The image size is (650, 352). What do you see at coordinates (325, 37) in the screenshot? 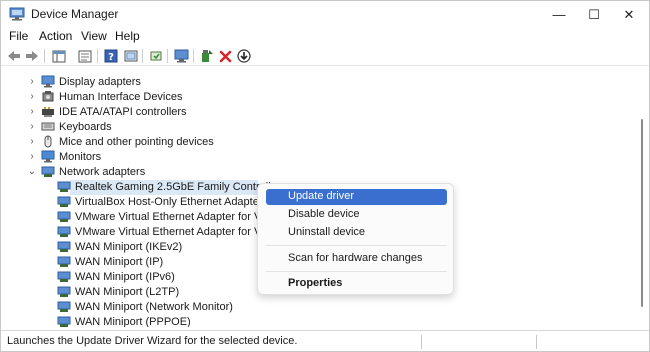
I see `menu-bar: File Action View Help` at bounding box center [325, 37].